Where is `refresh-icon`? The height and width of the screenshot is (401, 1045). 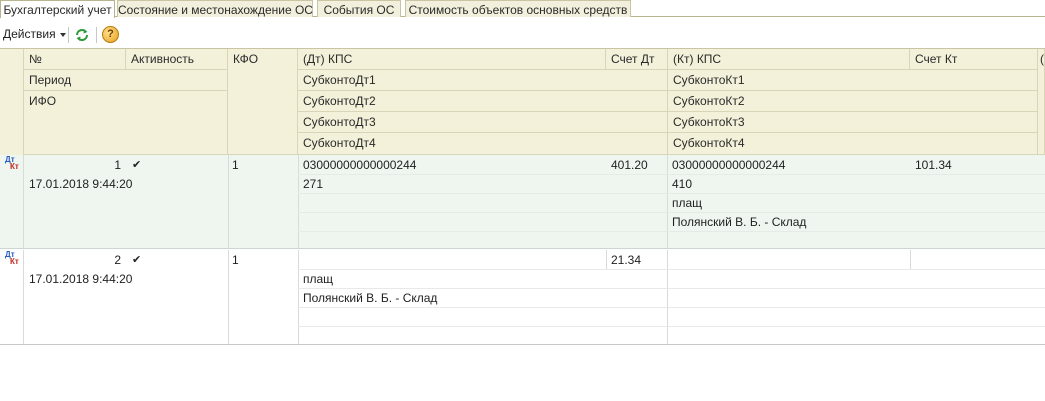 refresh-icon is located at coordinates (82, 35).